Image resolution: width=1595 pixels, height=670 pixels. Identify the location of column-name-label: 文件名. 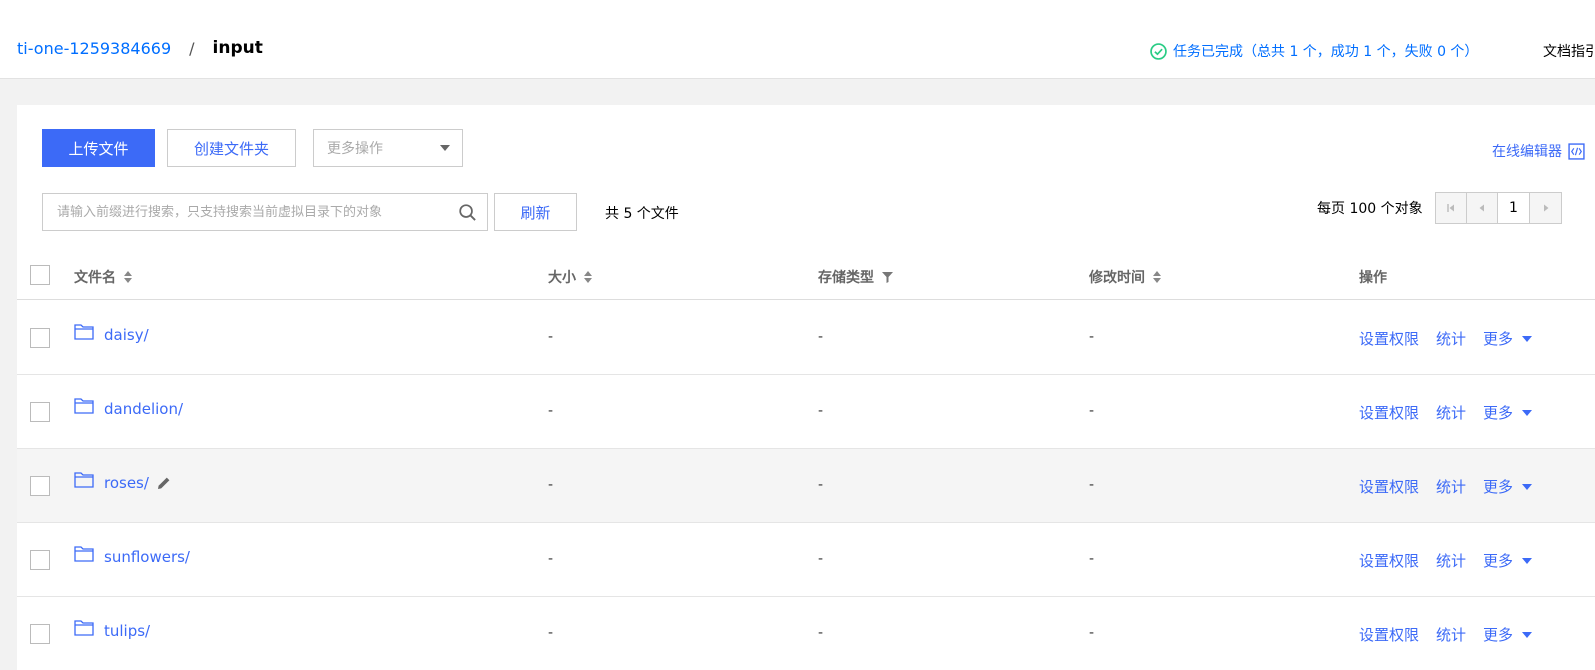
(95, 278).